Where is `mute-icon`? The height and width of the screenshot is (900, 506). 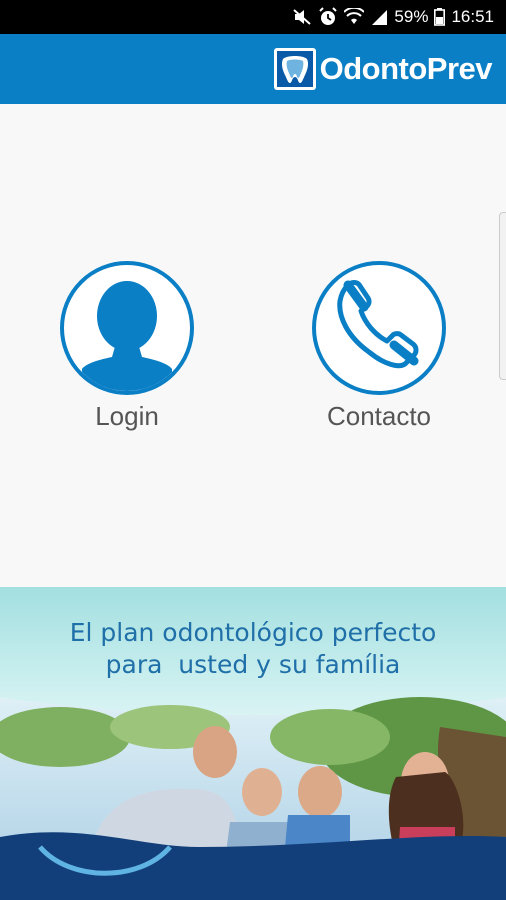 mute-icon is located at coordinates (302, 17).